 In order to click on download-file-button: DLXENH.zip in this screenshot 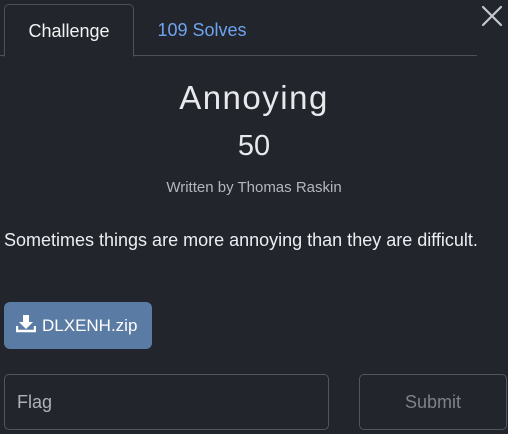, I will do `click(78, 325)`.